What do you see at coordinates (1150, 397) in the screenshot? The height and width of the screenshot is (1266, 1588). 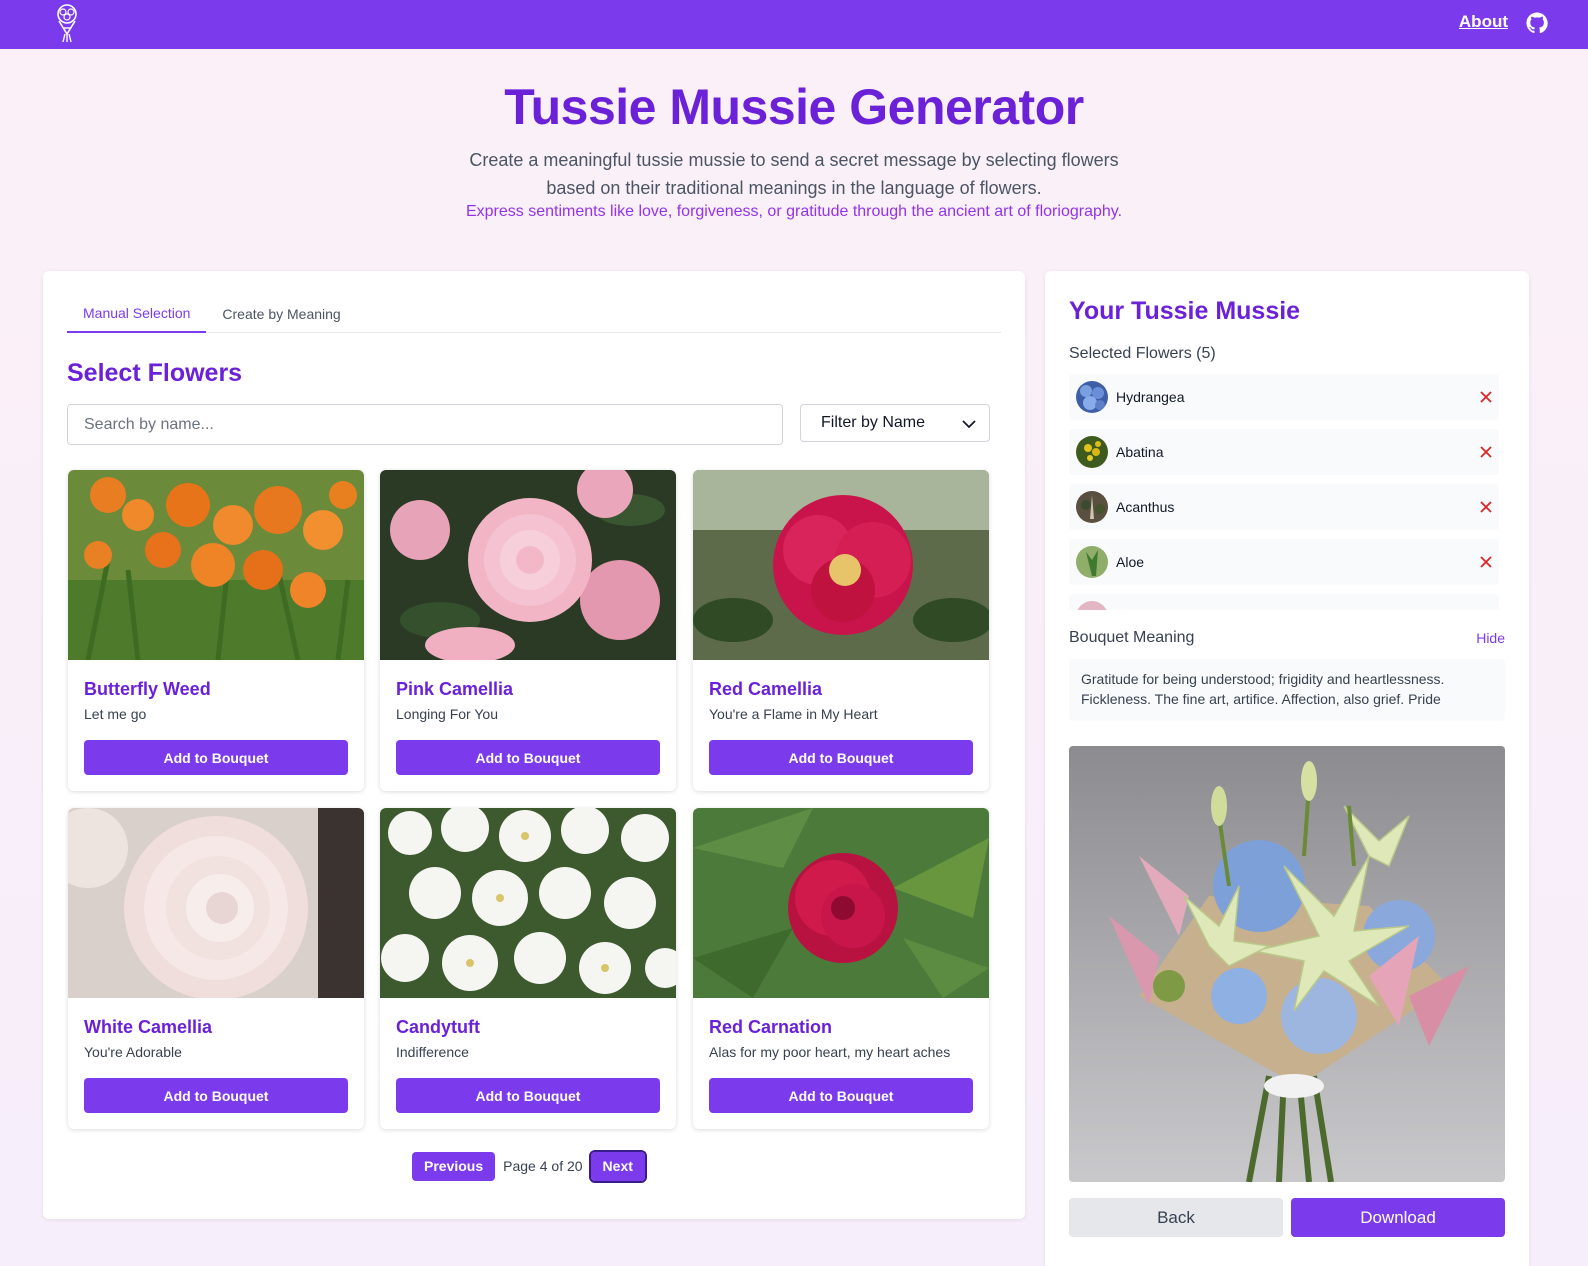 I see `selected-flower-name: Hydrangea` at bounding box center [1150, 397].